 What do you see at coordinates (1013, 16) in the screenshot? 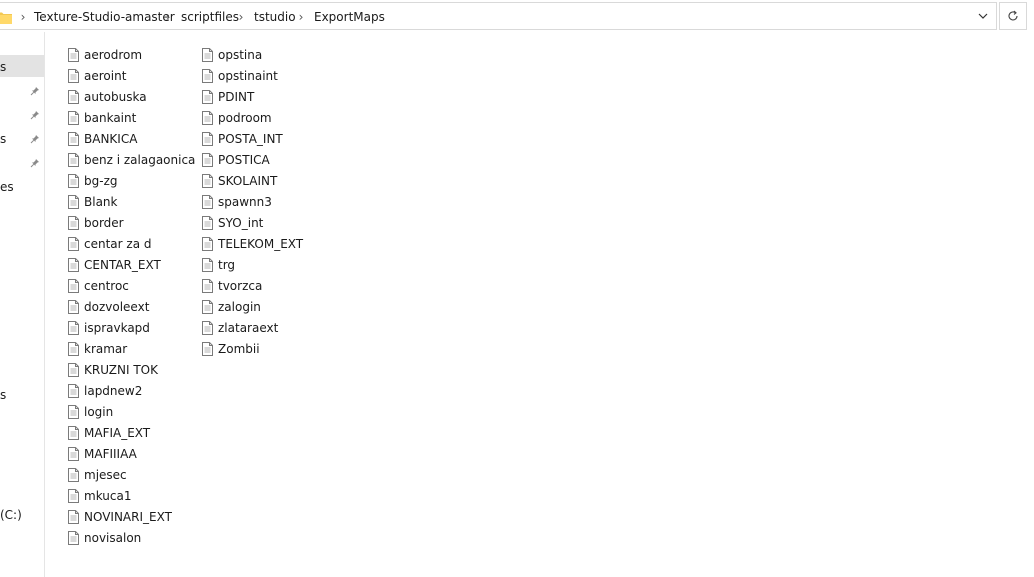
I see `refresh-button` at bounding box center [1013, 16].